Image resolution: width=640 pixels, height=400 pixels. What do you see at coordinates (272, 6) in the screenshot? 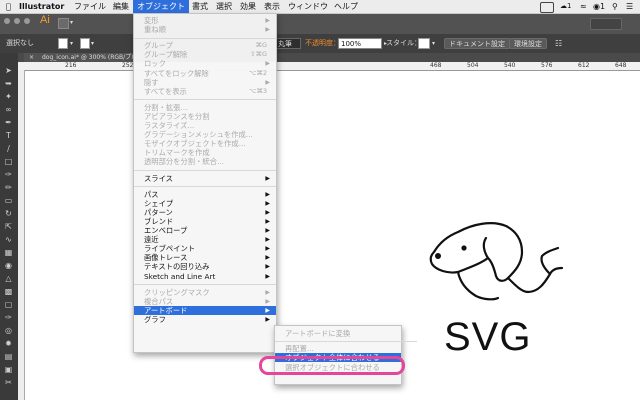
I see `menu-view: 表示` at bounding box center [272, 6].